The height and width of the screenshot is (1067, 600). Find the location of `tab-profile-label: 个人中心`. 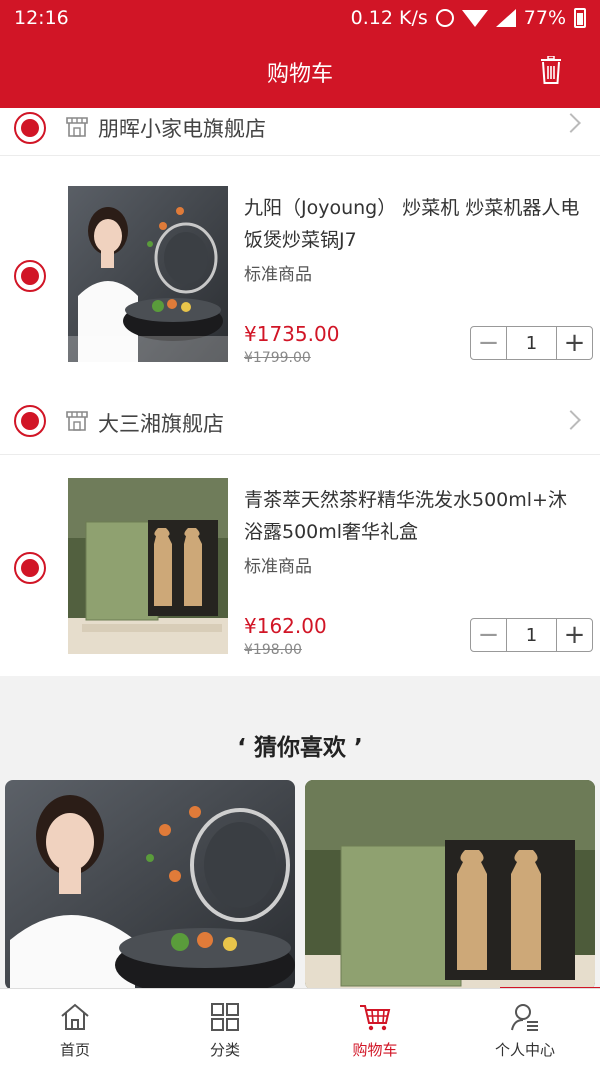

tab-profile-label: 个人中心 is located at coordinates (524, 1050).